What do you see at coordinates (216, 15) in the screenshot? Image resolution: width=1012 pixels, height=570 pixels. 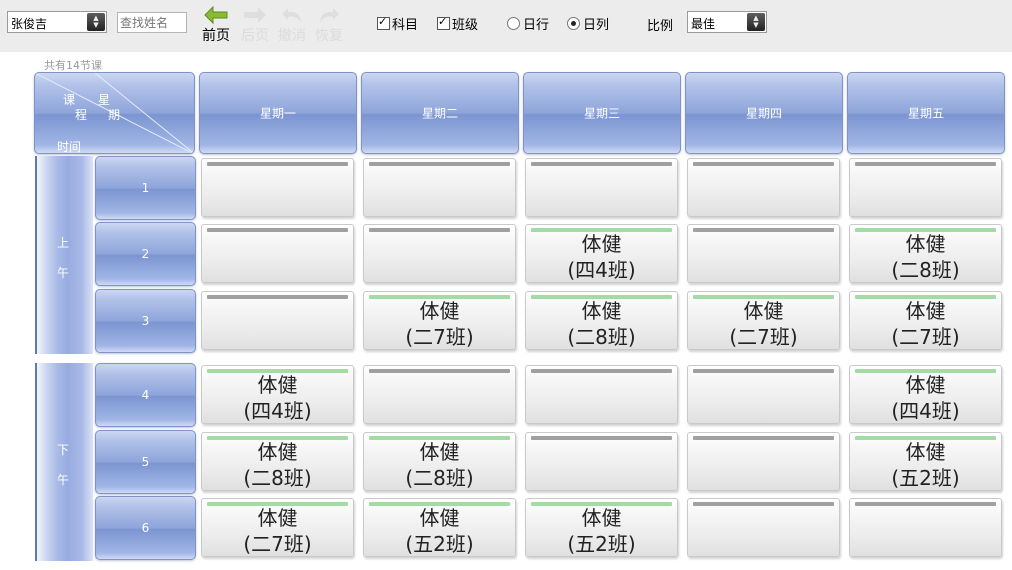 I see `arrow-left-icon` at bounding box center [216, 15].